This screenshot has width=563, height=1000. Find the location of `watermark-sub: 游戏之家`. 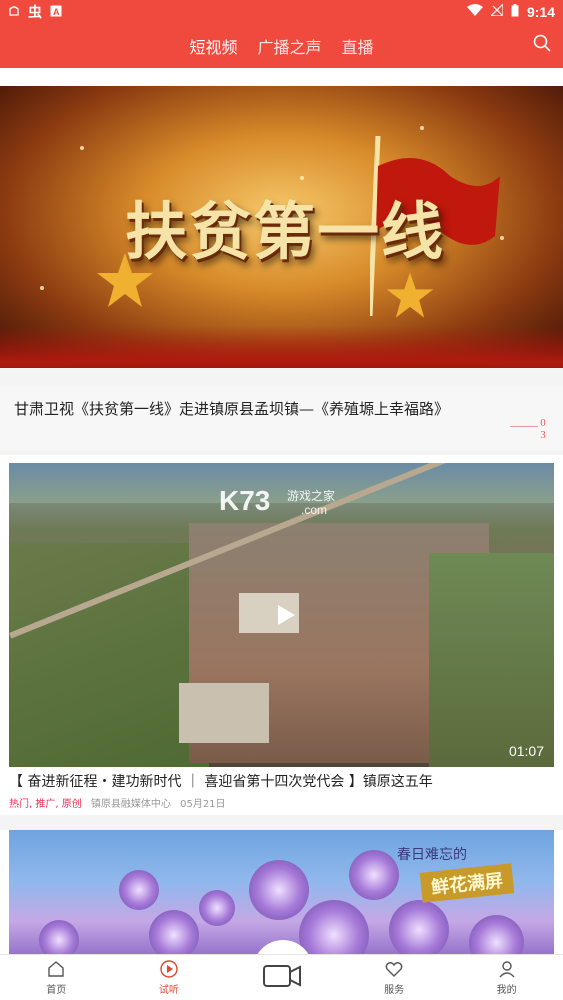

watermark-sub: 游戏之家 is located at coordinates (311, 496).